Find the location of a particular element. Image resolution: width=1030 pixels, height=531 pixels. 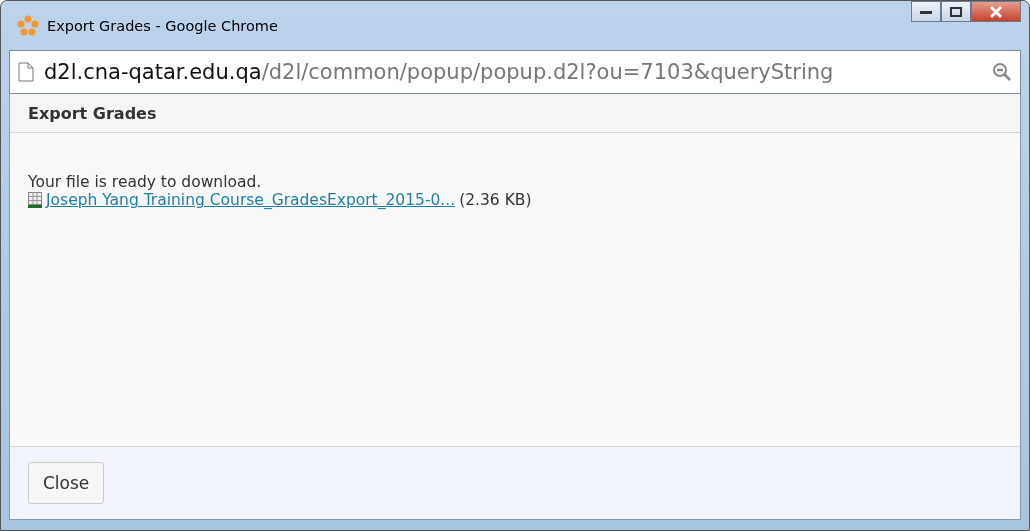

close-icon is located at coordinates (996, 11).